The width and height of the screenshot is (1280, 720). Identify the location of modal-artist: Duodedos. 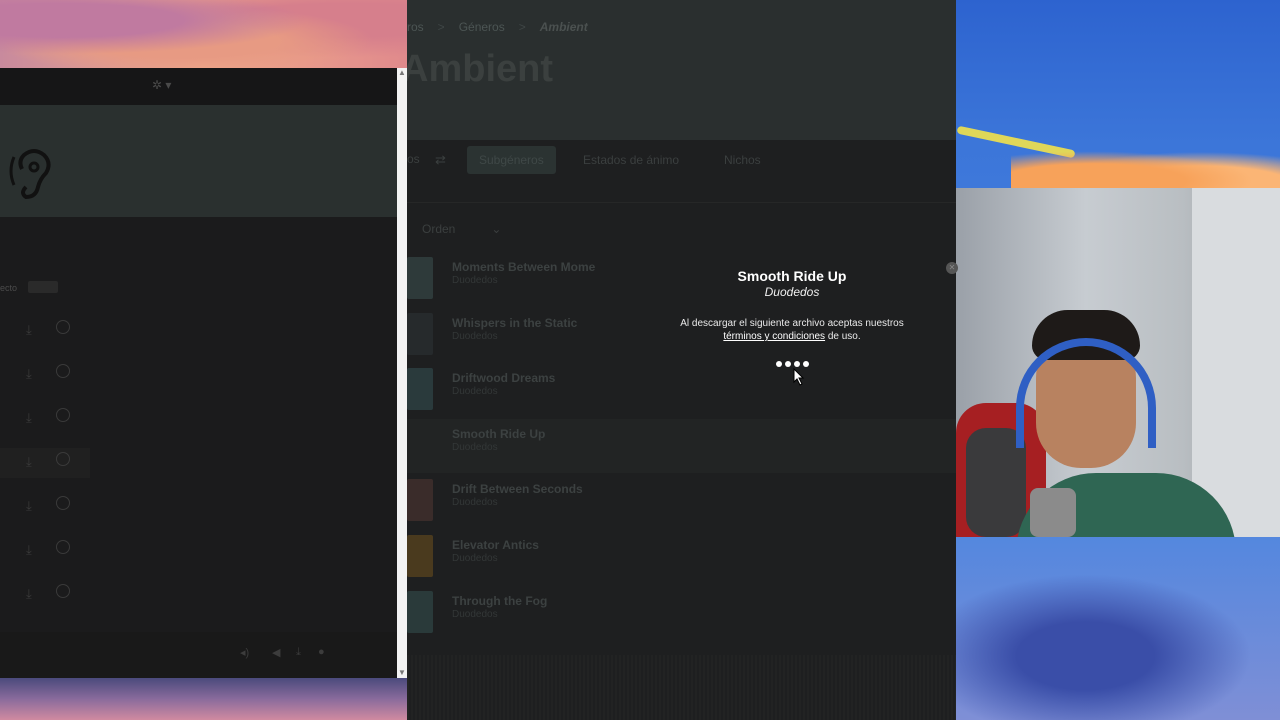
(792, 292).